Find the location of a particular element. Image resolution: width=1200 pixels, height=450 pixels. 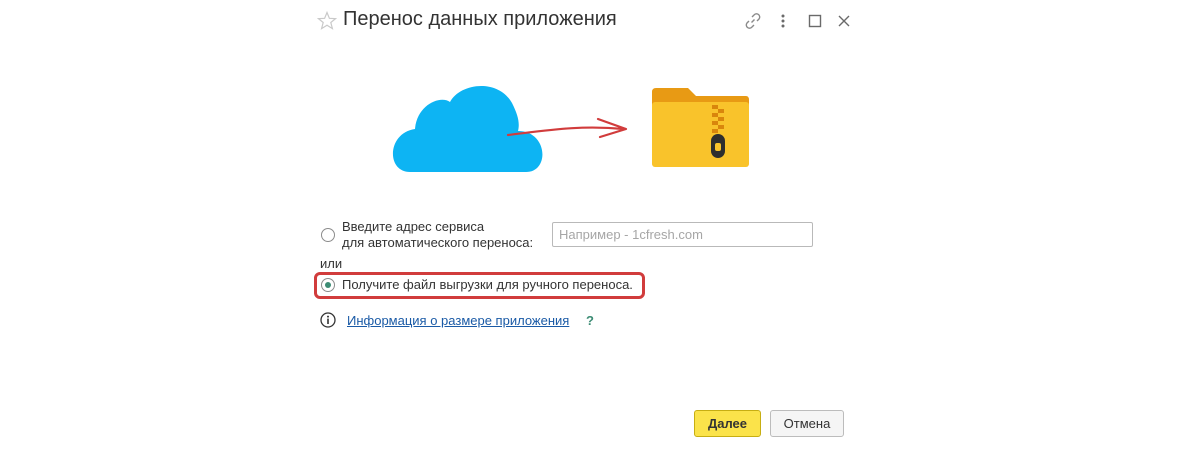

cancel-button: Отмена is located at coordinates (807, 423).